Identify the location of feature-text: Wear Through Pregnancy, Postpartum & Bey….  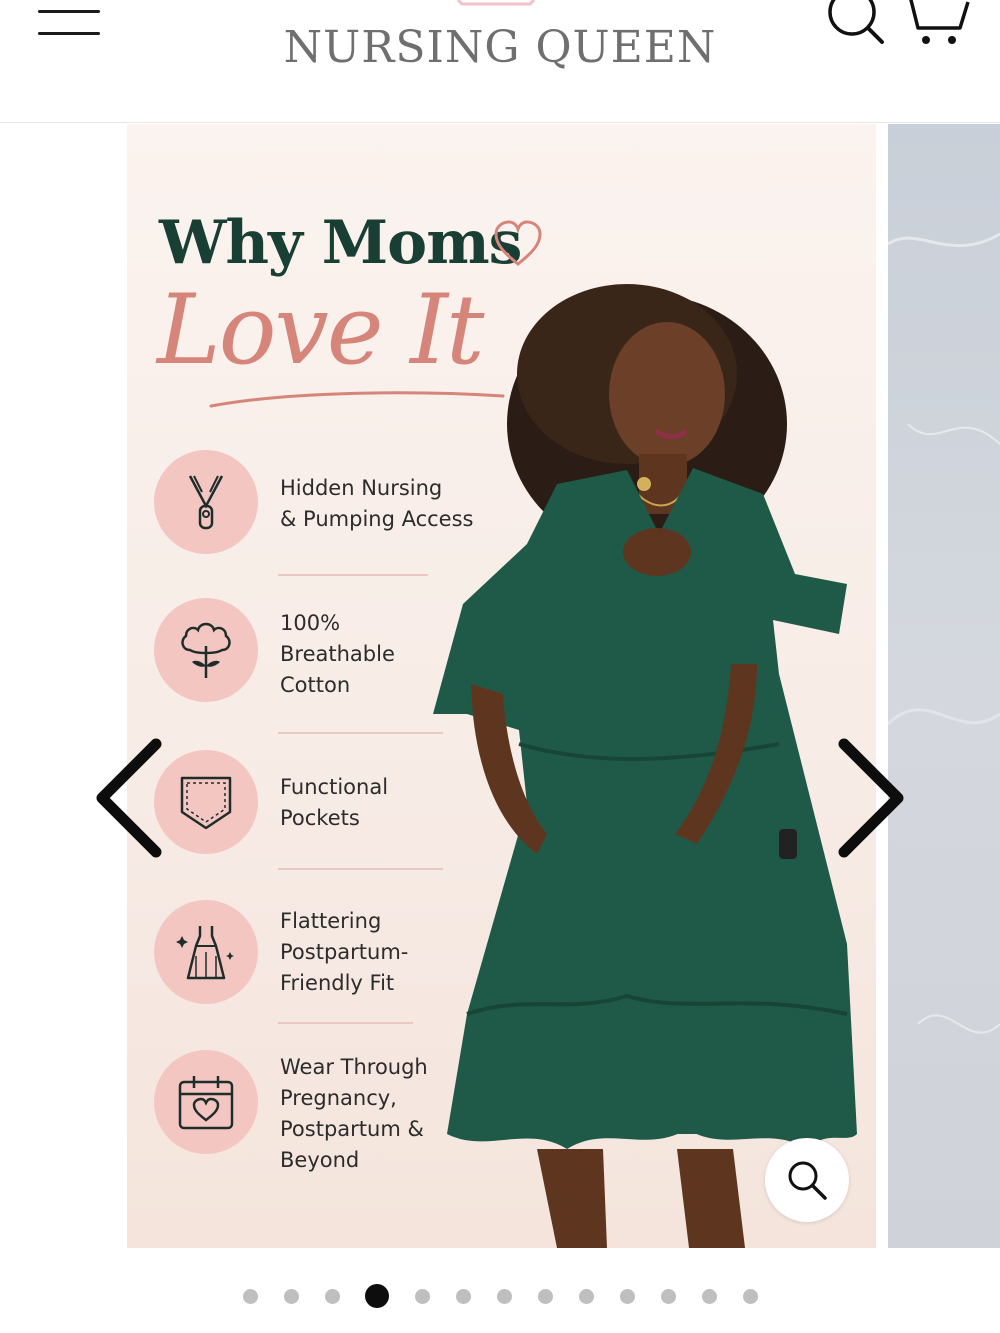
(354, 1113).